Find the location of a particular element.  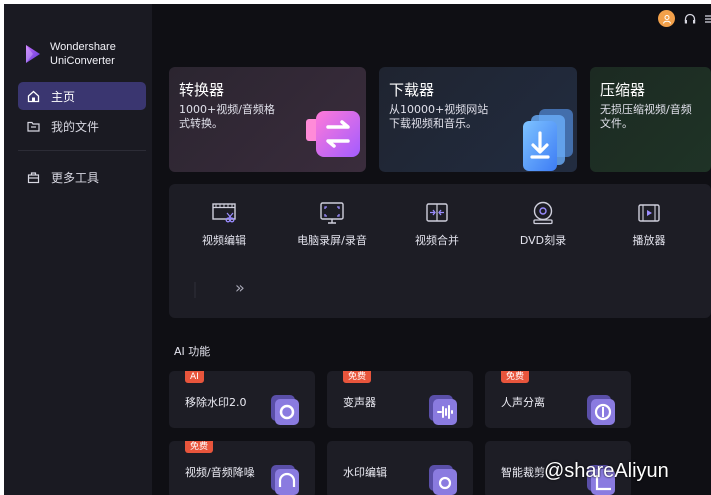

downloader-icon is located at coordinates (548, 140).